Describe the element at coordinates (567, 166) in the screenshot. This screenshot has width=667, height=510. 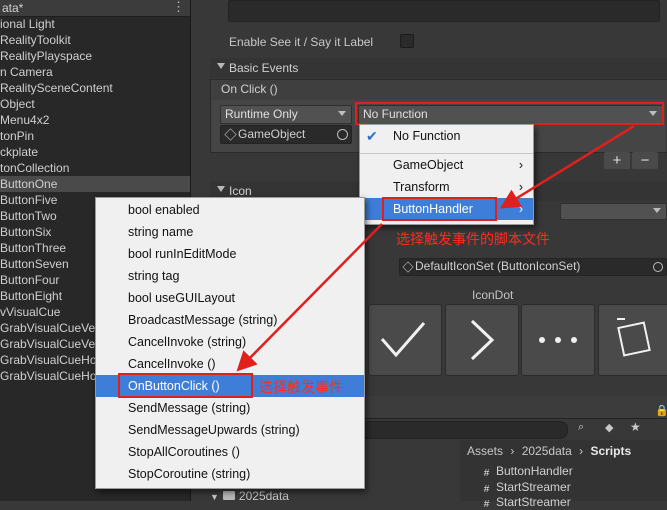
I see `arrow-to-buttonhandler` at that location.